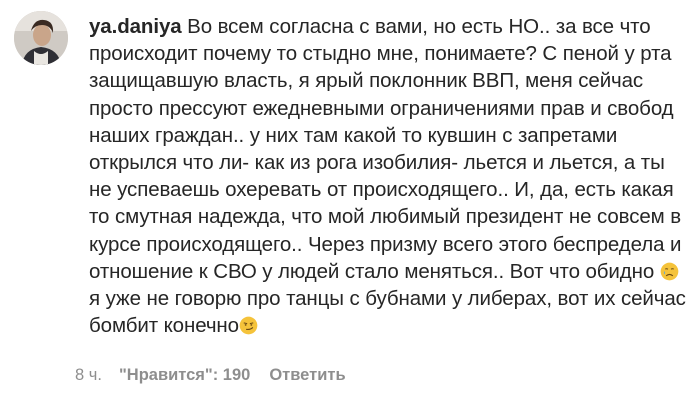 Image resolution: width=696 pixels, height=417 pixels. I want to click on reply-button: Ответить, so click(307, 375).